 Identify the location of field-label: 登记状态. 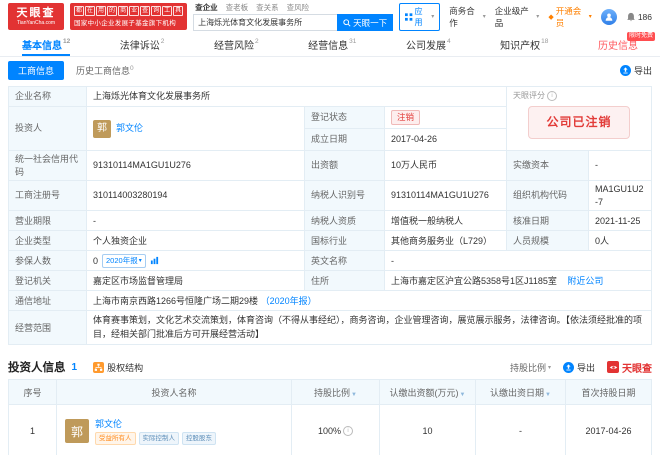
(344, 117).